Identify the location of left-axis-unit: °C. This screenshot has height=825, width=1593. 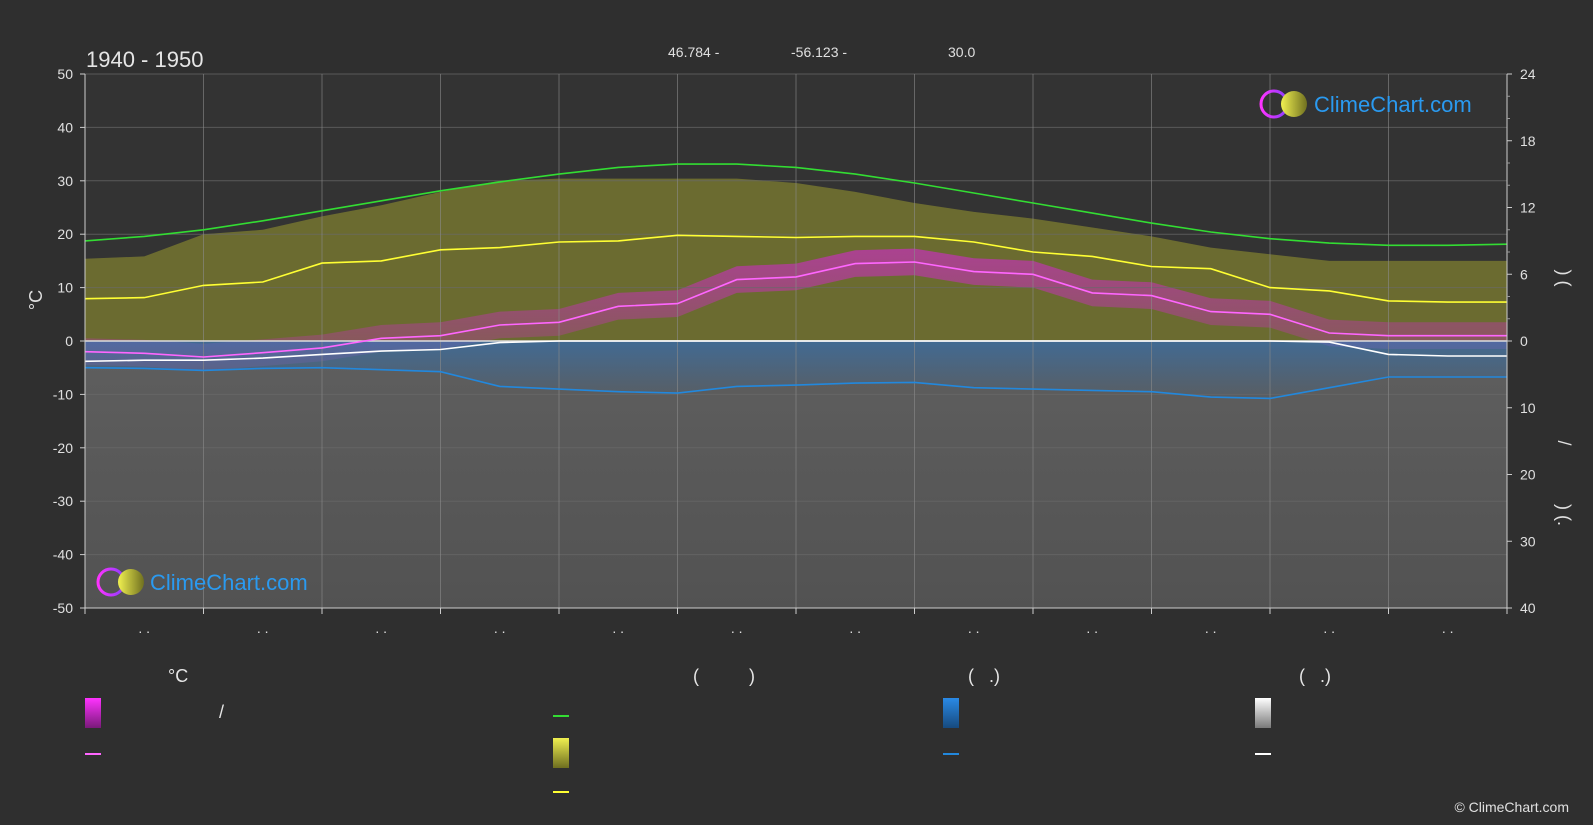
(36, 300).